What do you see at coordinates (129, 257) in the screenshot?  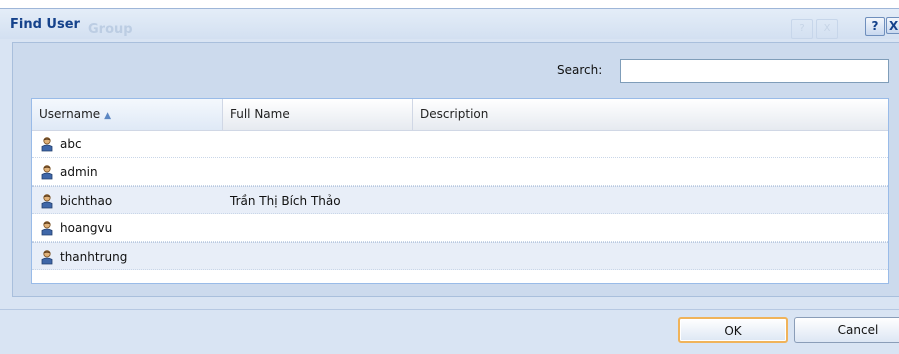 I see `cell-username: thanhtrung` at bounding box center [129, 257].